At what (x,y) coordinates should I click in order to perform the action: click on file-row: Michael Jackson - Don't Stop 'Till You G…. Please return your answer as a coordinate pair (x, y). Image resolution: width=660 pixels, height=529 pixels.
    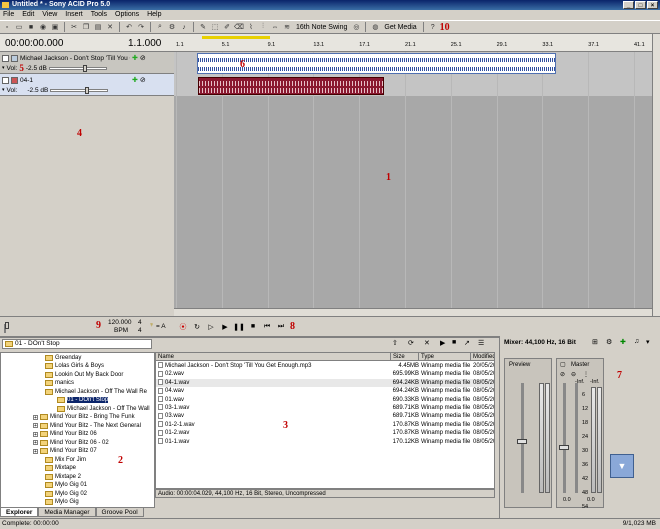
    Looking at the image, I should click on (325, 366).